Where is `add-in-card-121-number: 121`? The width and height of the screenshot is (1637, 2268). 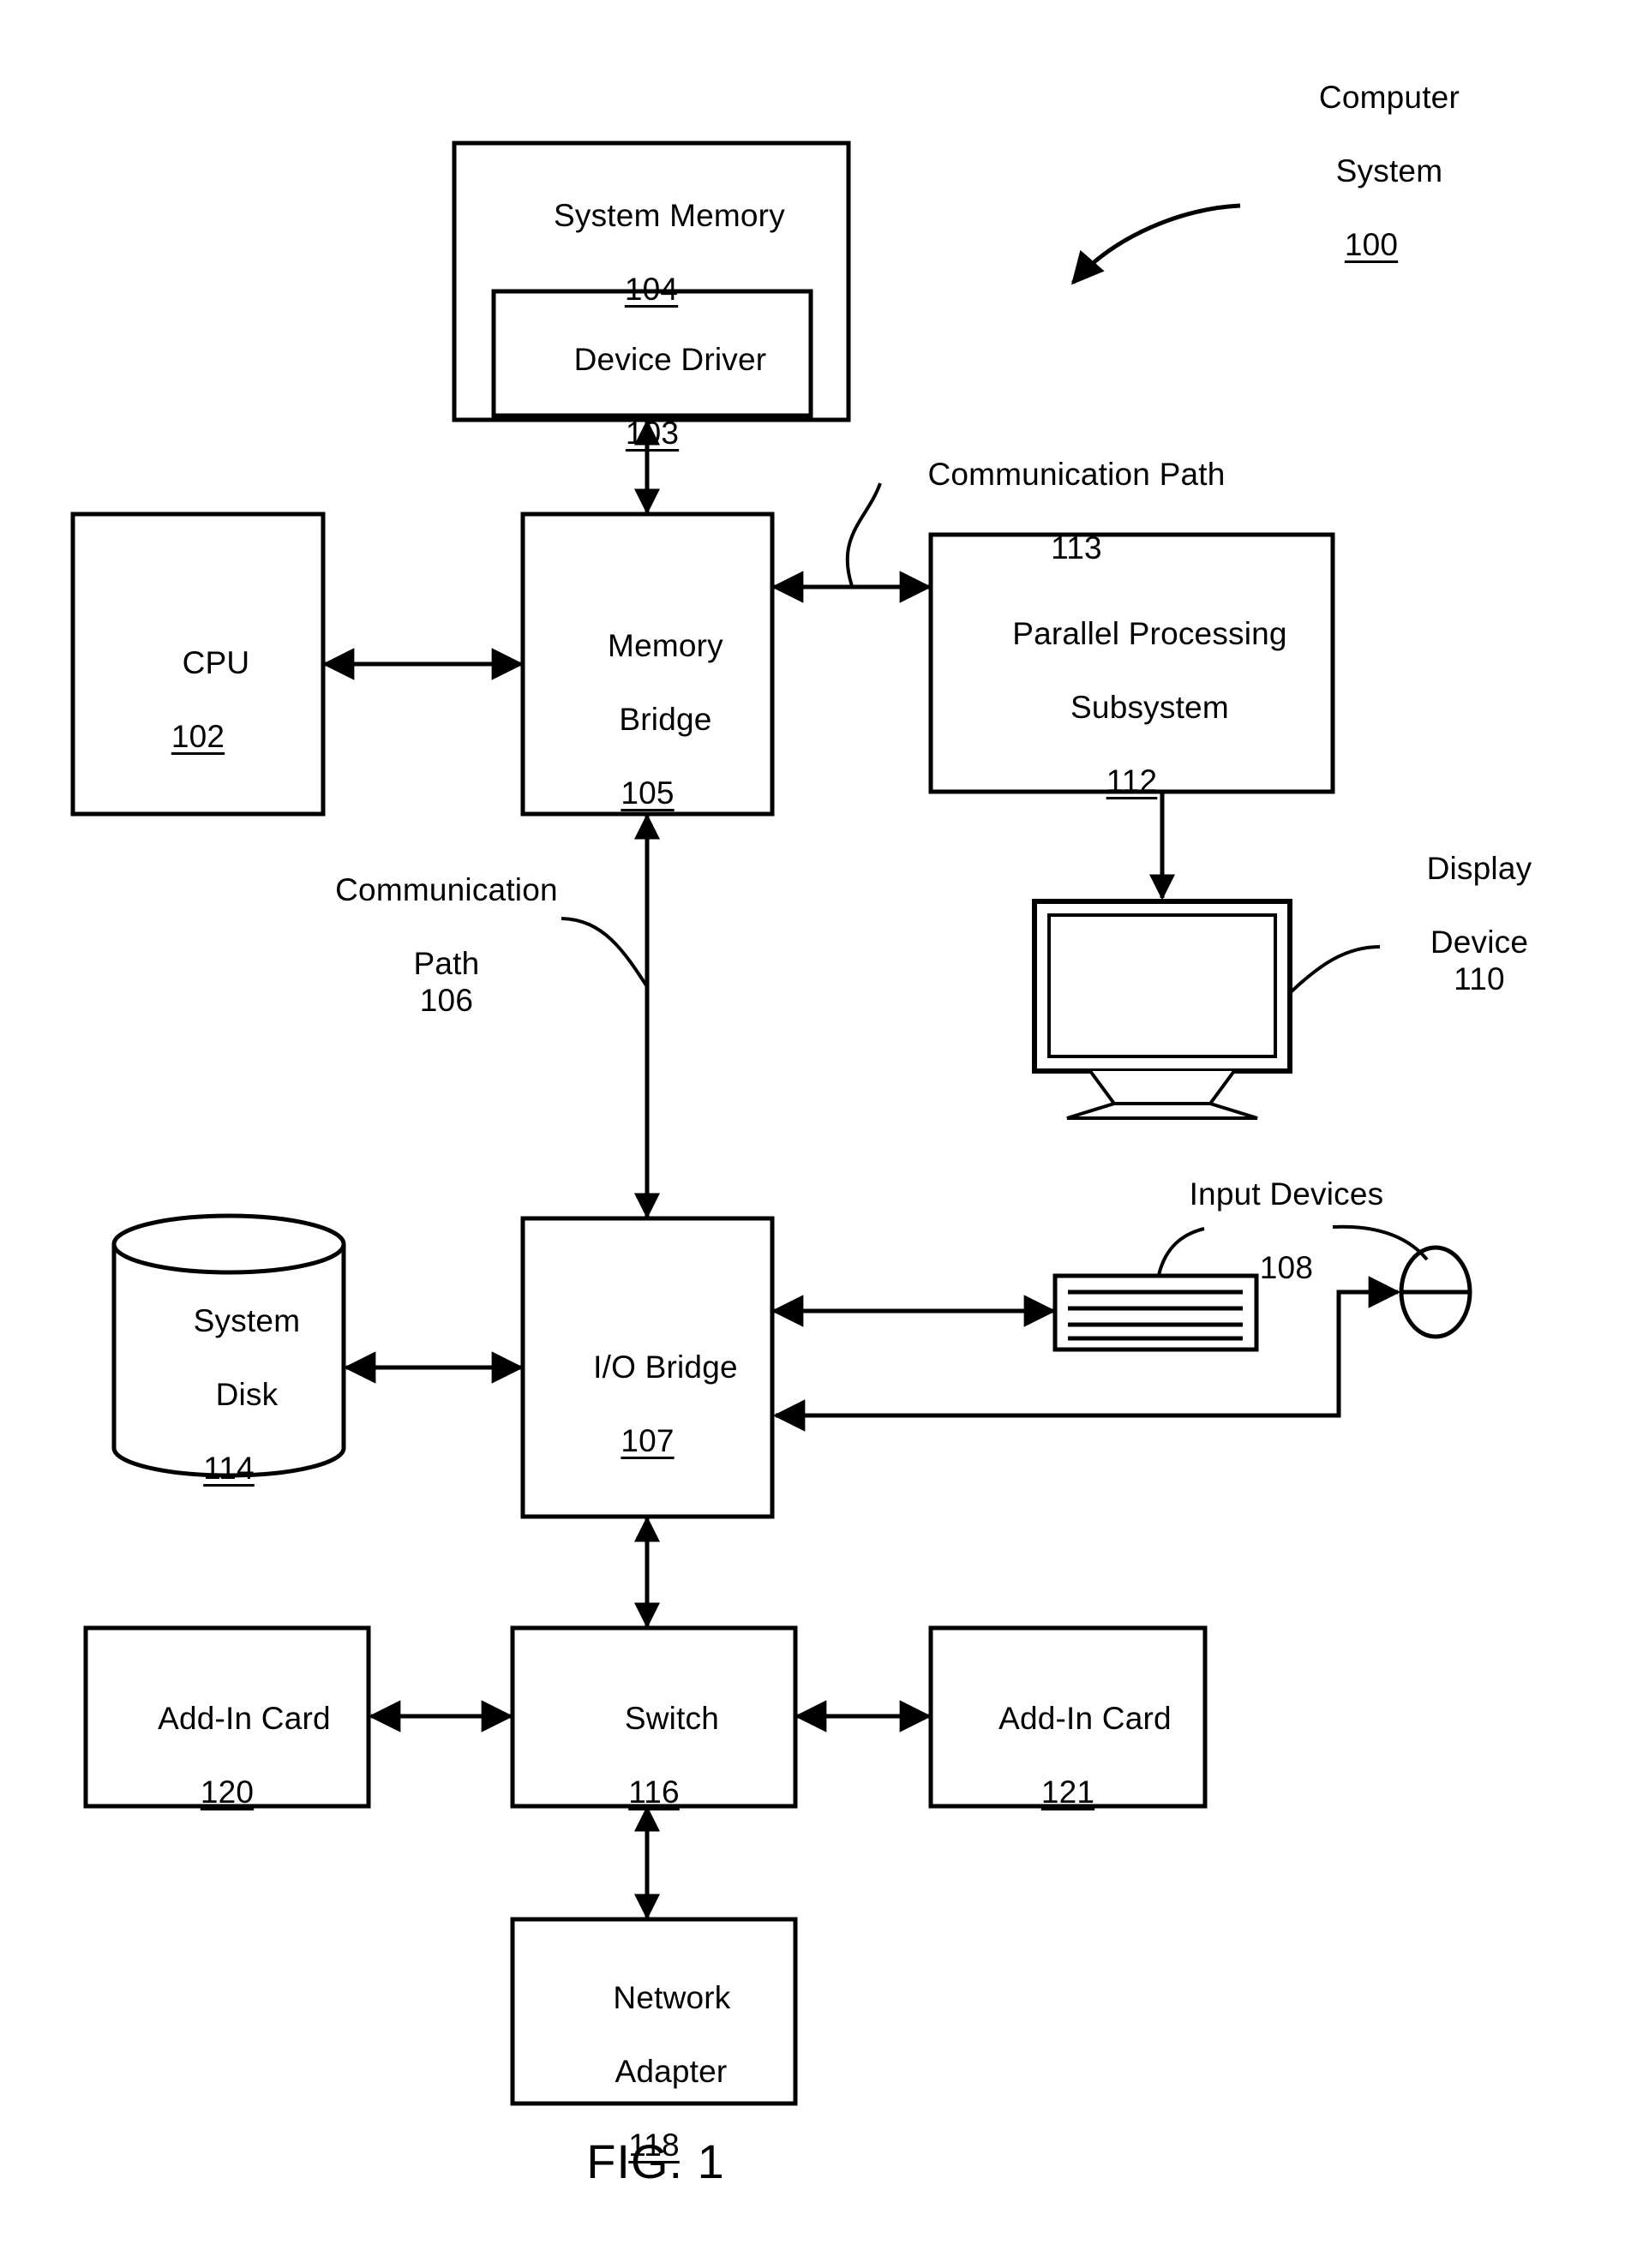
add-in-card-121-number: 121 is located at coordinates (1067, 1792).